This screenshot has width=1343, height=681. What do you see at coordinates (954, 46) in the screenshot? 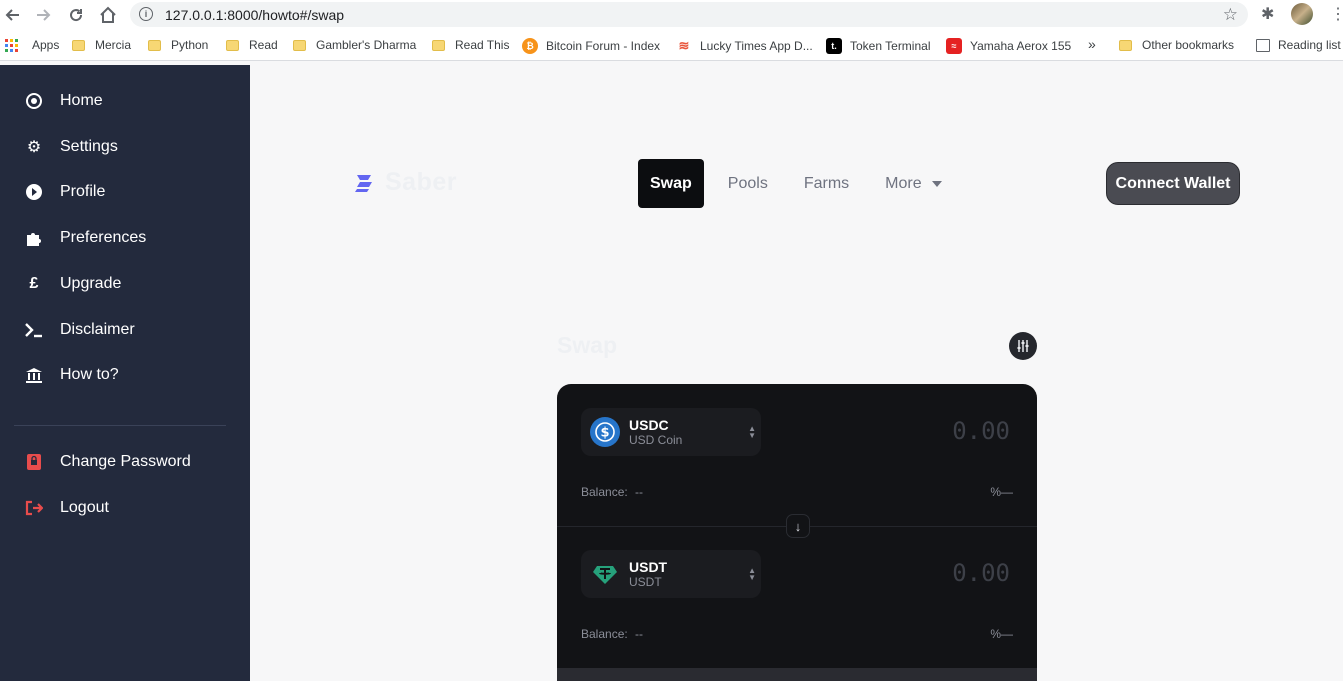
I see `yamaha-icon: ≈` at bounding box center [954, 46].